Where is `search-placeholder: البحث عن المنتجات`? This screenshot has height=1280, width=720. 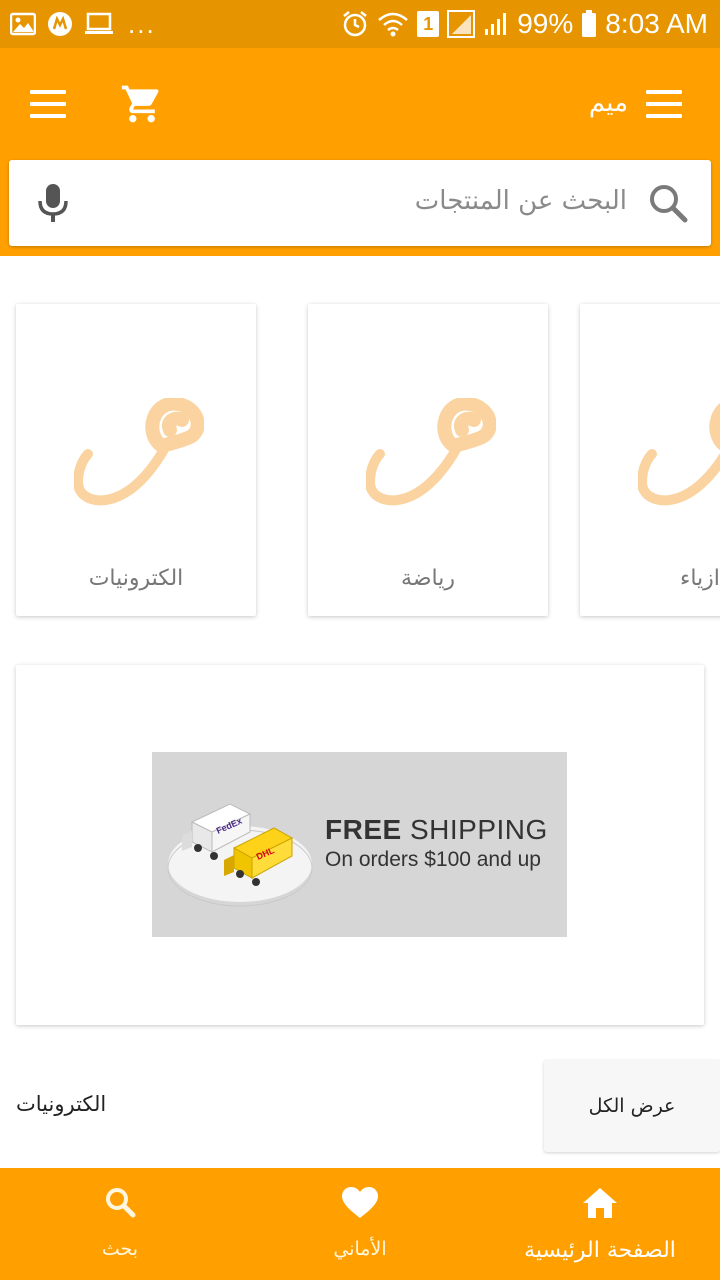
search-placeholder: البحث عن المنتجات is located at coordinates (520, 201).